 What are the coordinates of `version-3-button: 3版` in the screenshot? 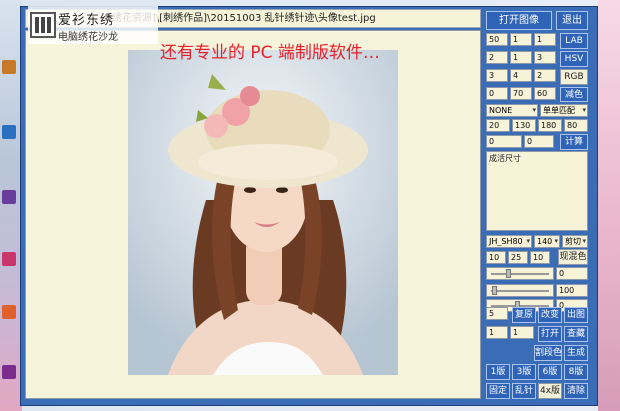 It's located at (524, 372).